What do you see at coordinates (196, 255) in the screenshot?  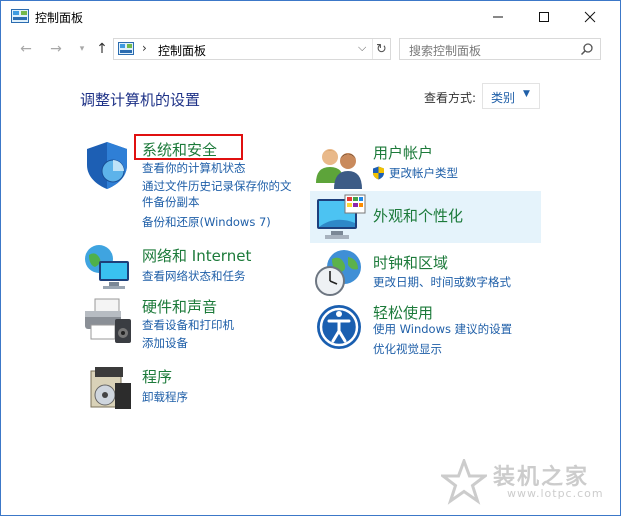 I see `category-title-network: 网络和 Internet` at bounding box center [196, 255].